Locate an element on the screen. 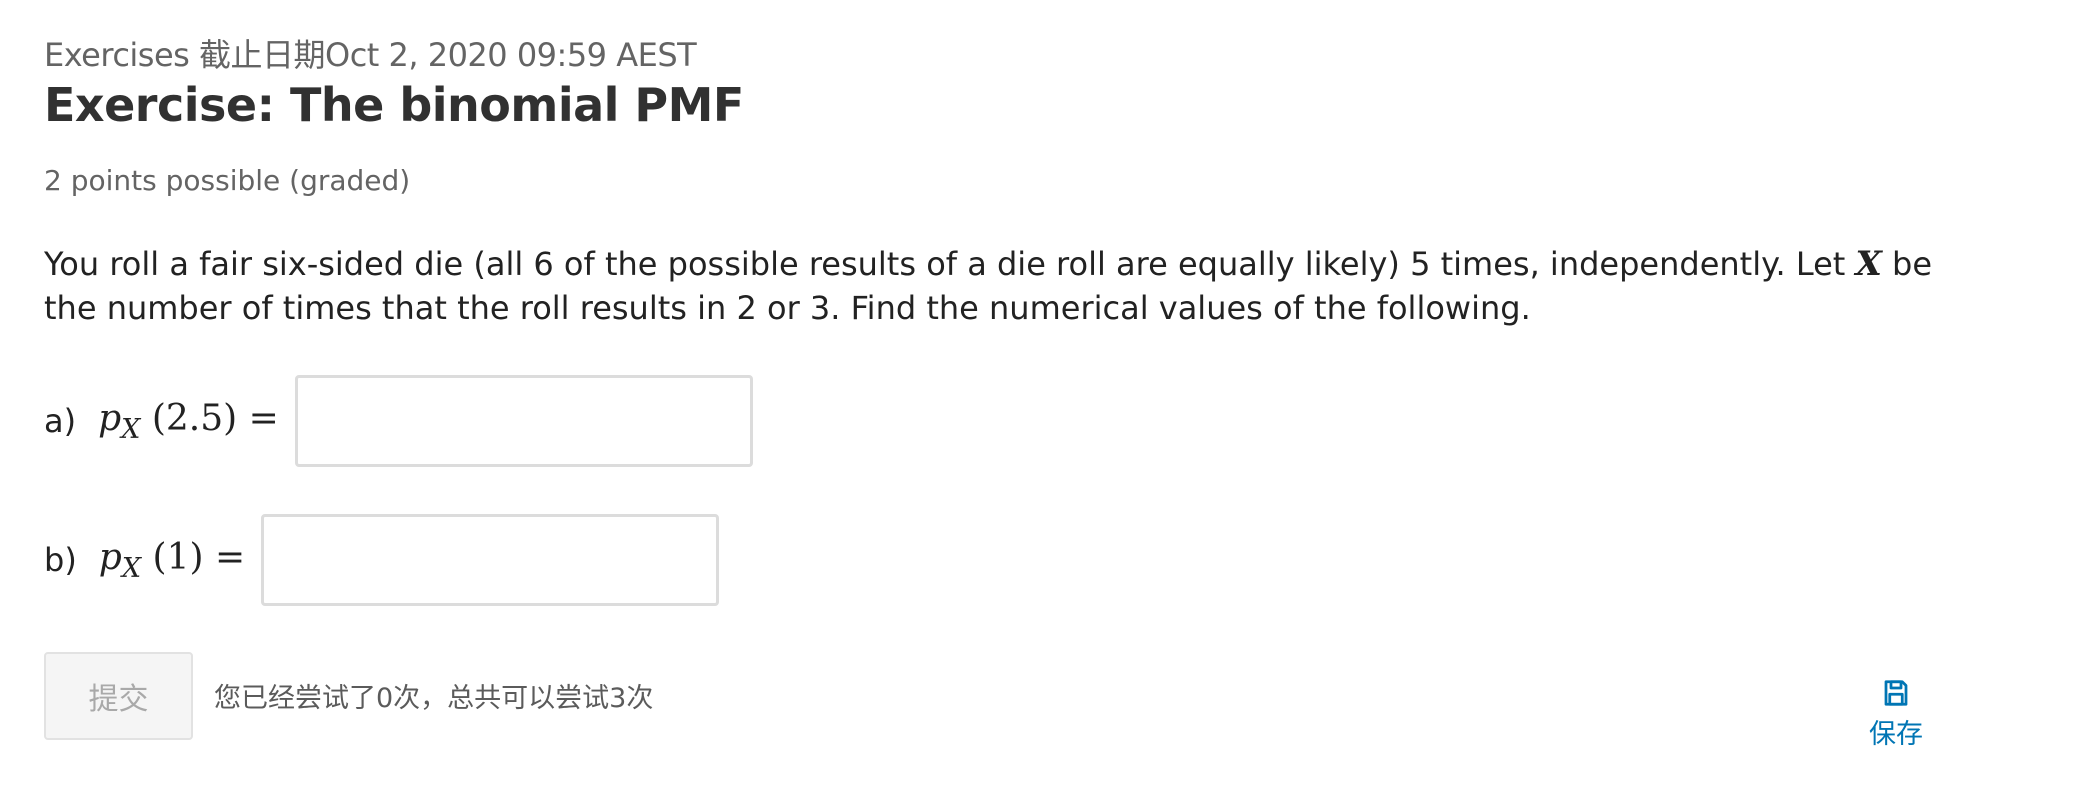 This screenshot has width=2074, height=804. floppy-disk-icon is located at coordinates (1896, 693).